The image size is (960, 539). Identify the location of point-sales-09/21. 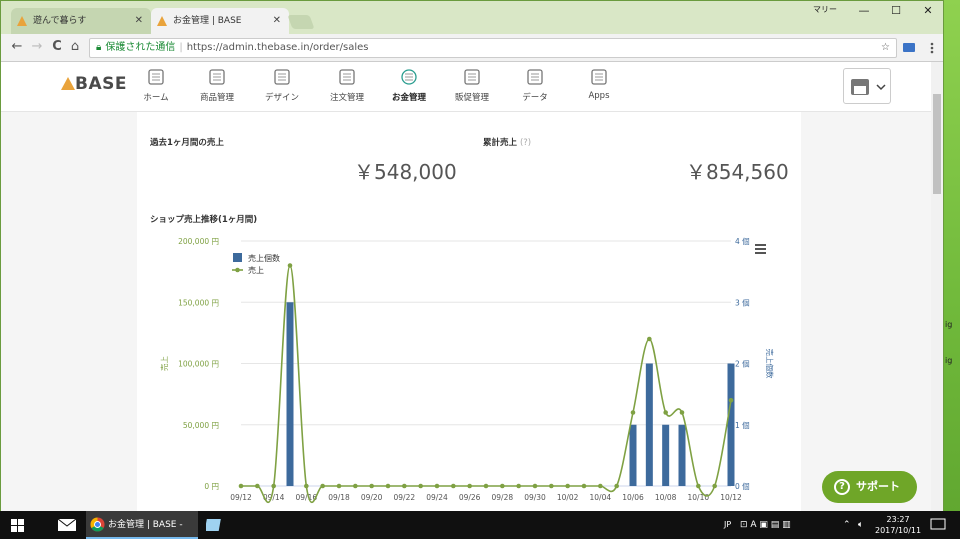
(388, 486).